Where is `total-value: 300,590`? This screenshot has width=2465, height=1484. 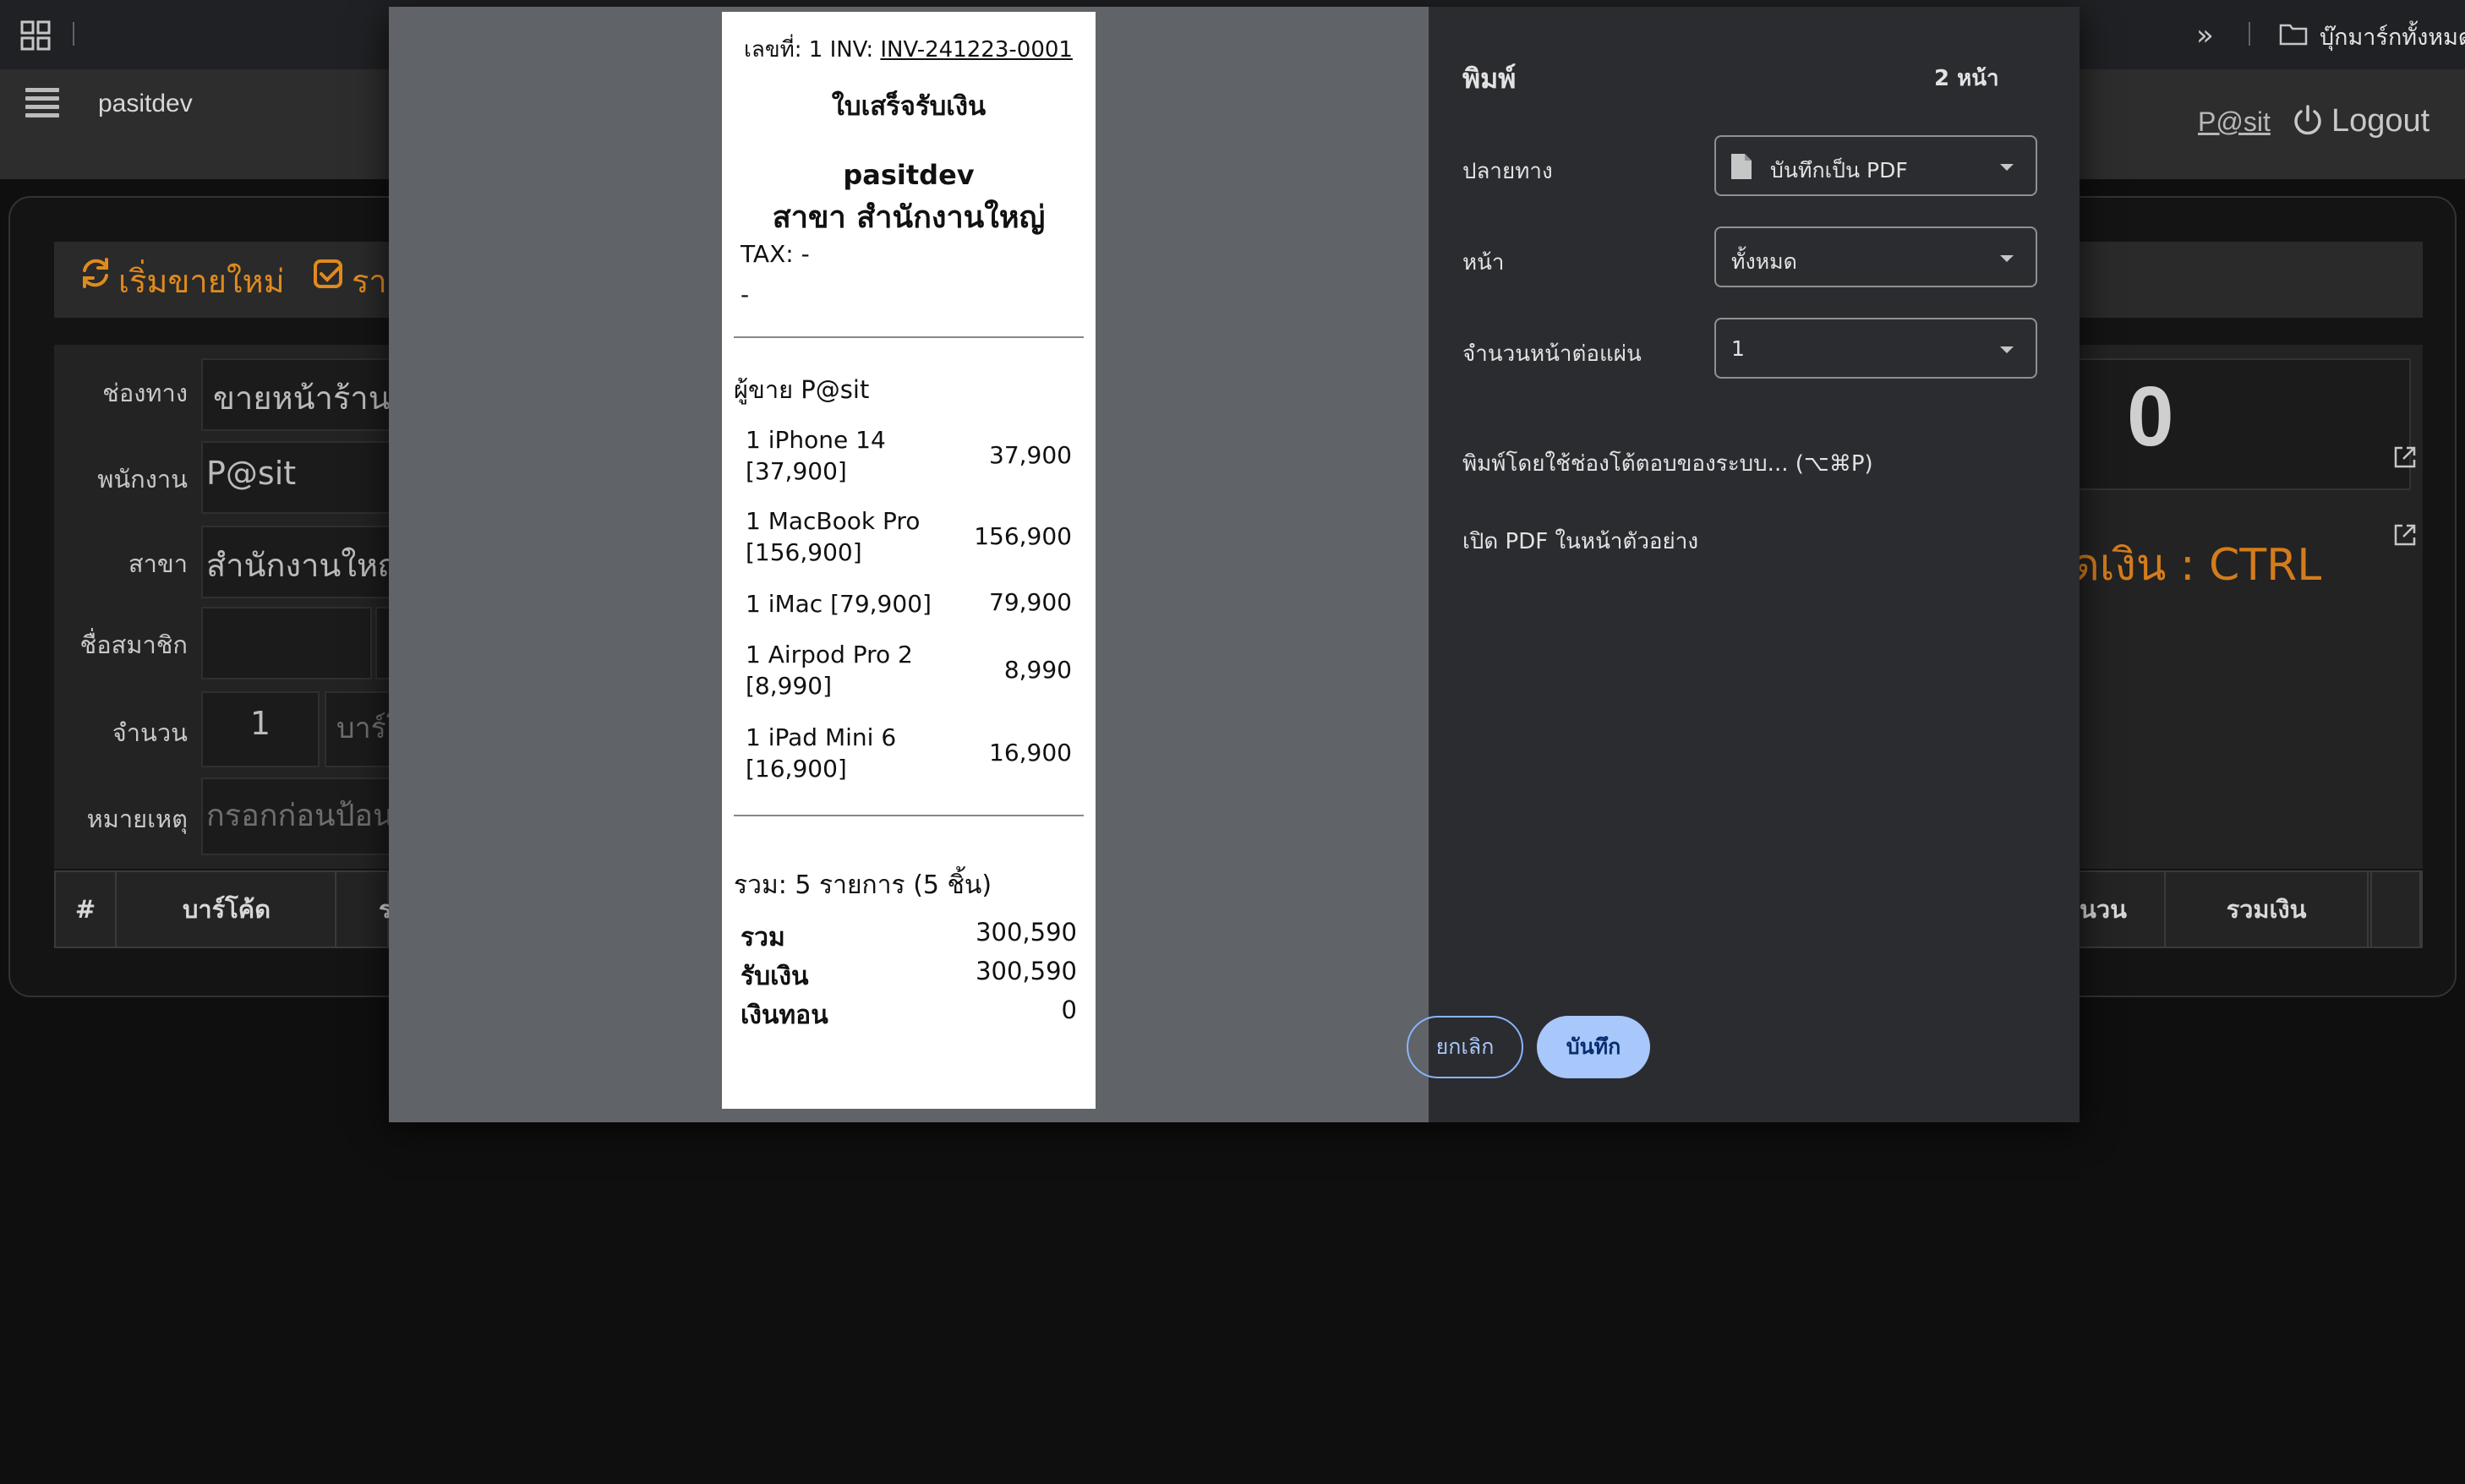 total-value: 300,590 is located at coordinates (1026, 933).